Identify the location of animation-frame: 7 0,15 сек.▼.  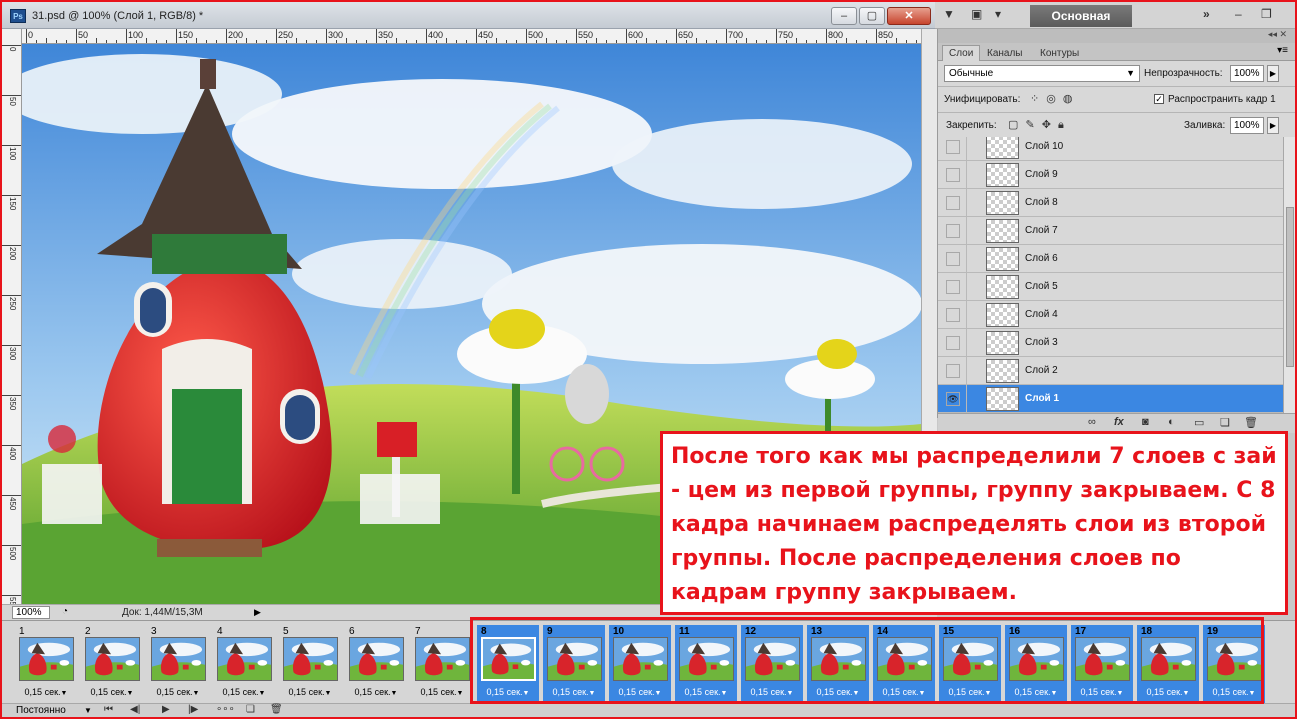
(442, 664).